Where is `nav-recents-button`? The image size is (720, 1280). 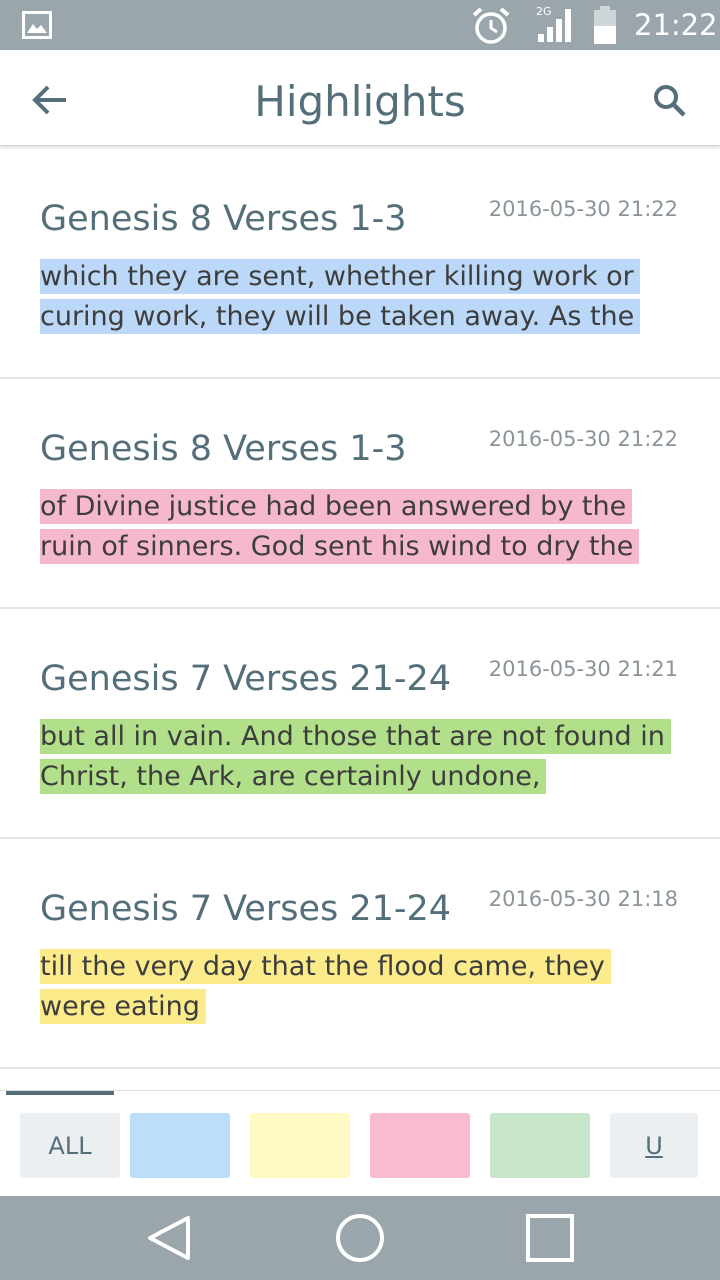 nav-recents-button is located at coordinates (550, 1238).